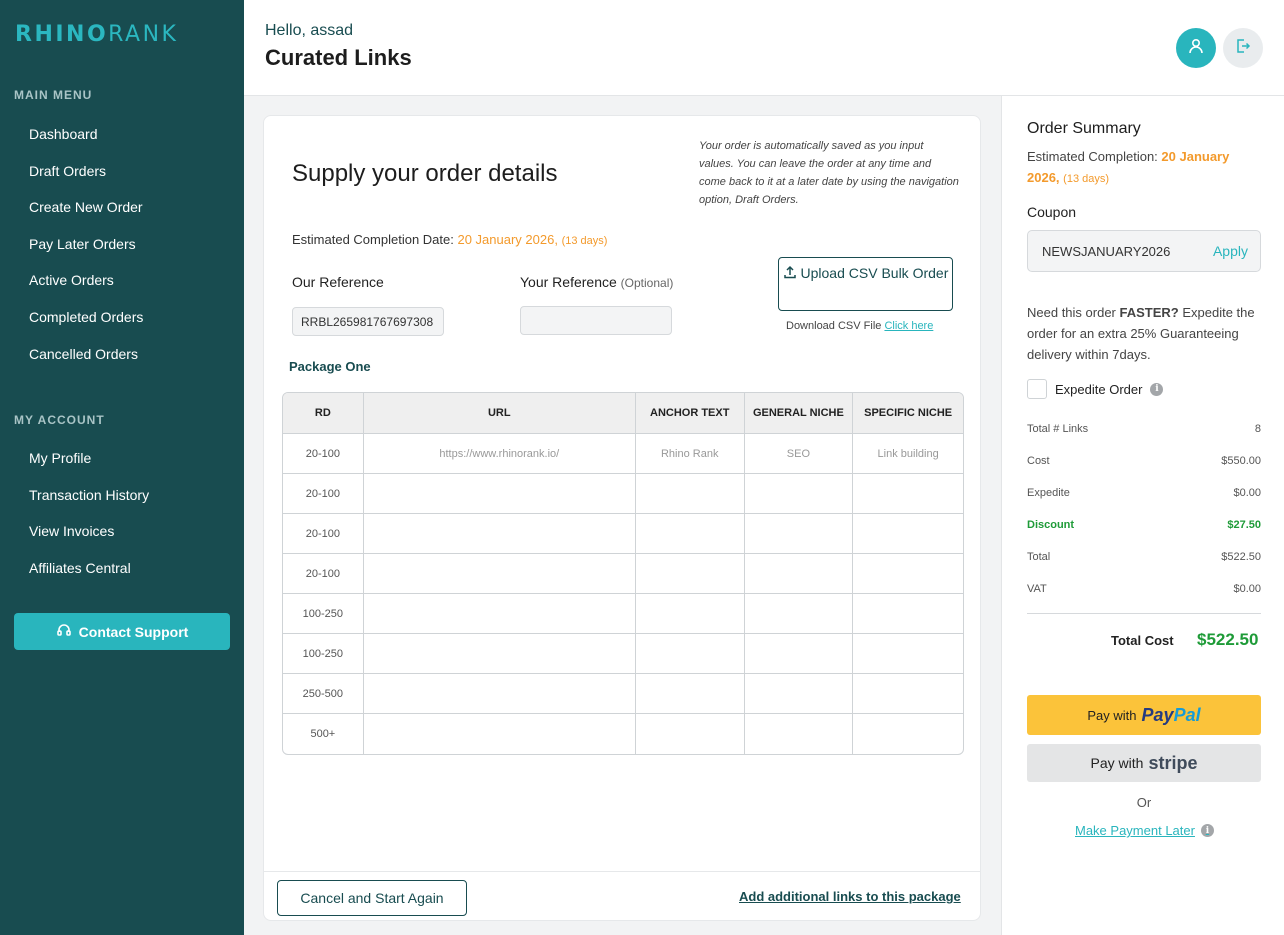 Image resolution: width=1284 pixels, height=935 pixels. Describe the element at coordinates (1092, 156) in the screenshot. I see `summary-est-label: Estimated Completion:` at that location.